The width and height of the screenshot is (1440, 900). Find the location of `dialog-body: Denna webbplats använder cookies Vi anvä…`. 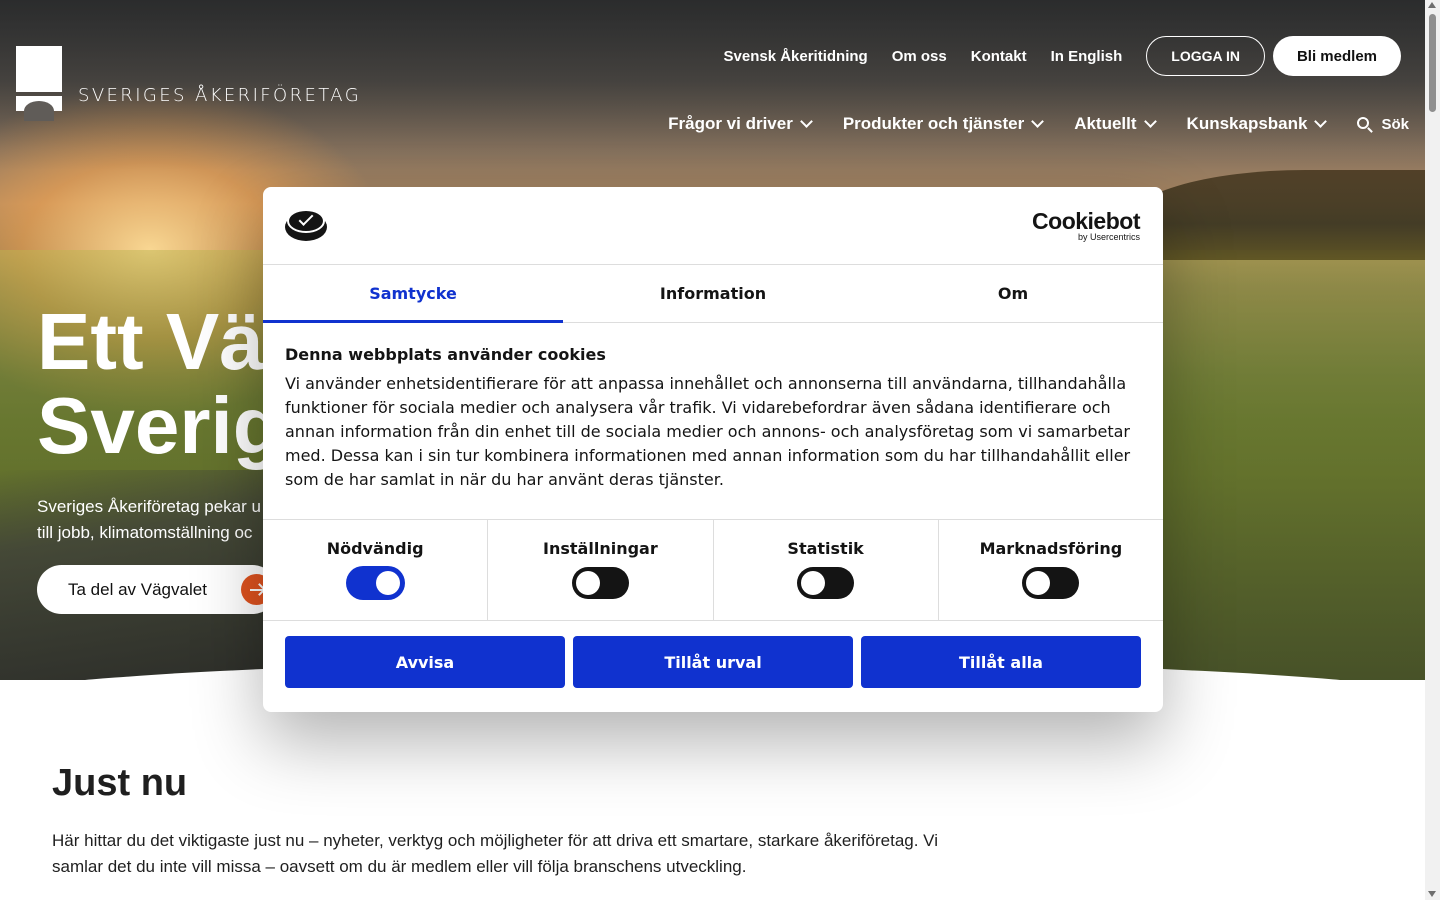

dialog-body: Denna webbplats använder cookies Vi anvä… is located at coordinates (713, 421).